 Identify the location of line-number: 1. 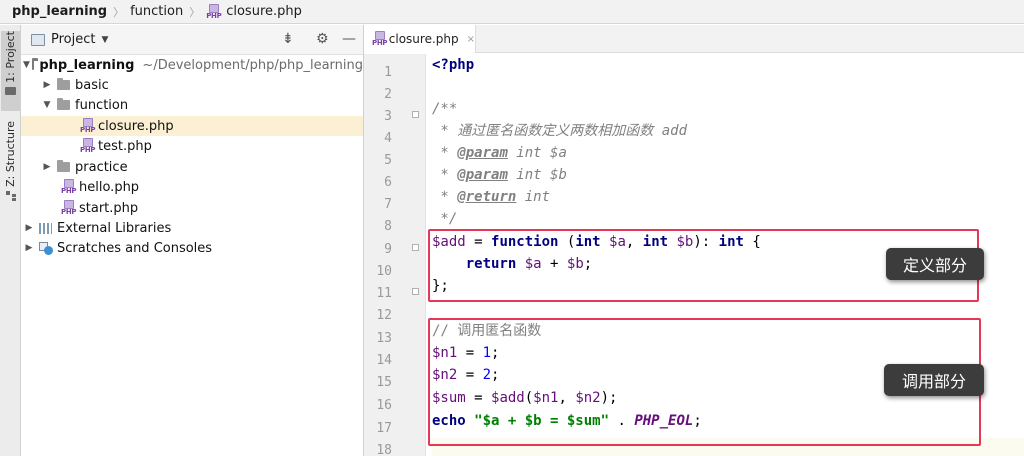
(388, 72).